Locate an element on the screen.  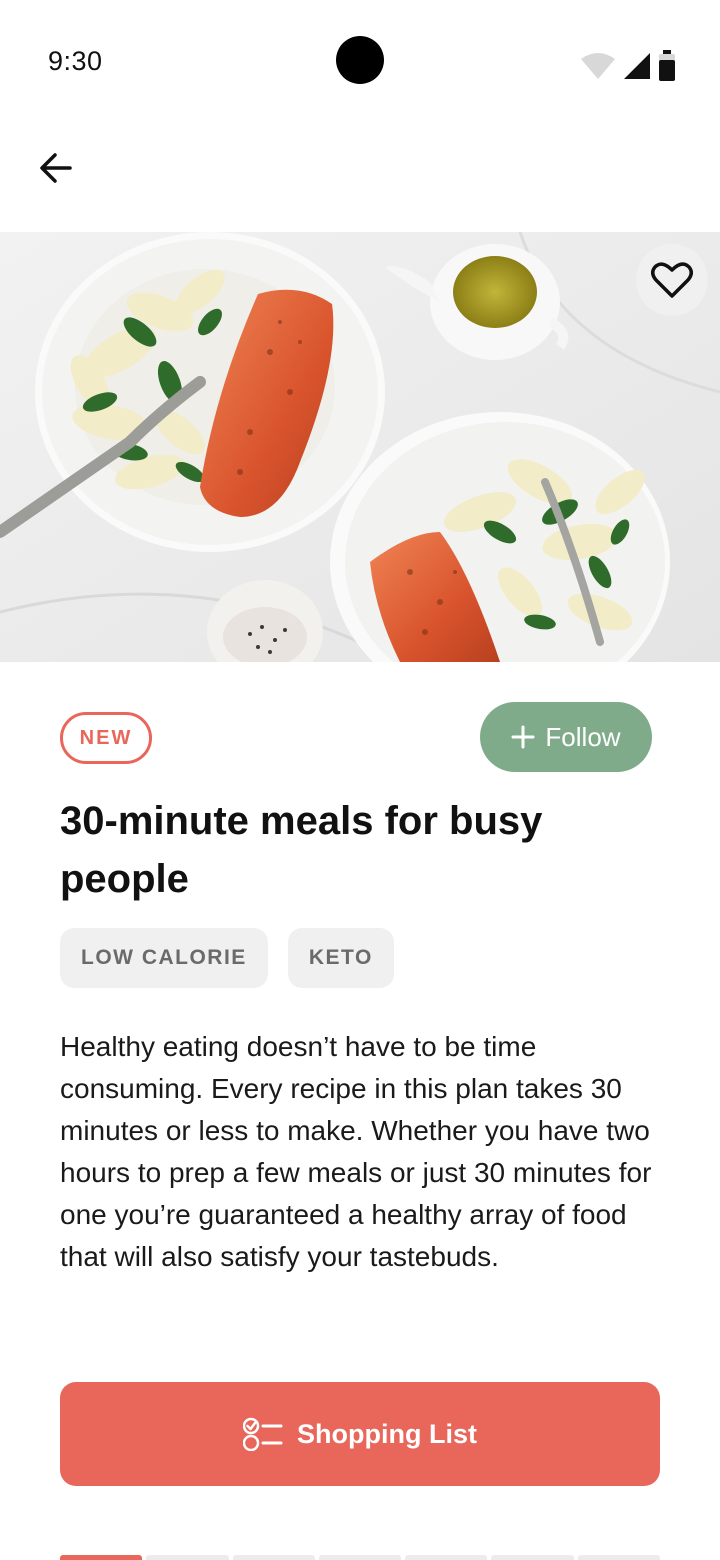
status-icons is located at coordinates (628, 66).